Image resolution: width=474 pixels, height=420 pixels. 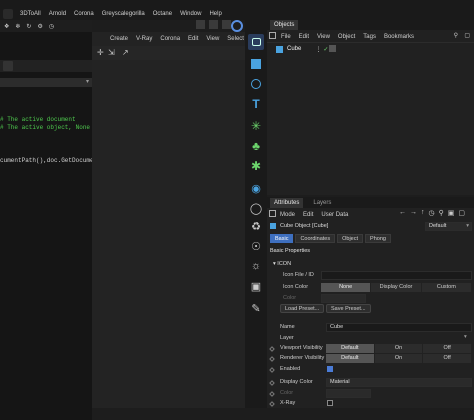 What do you see at coordinates (323, 37) in the screenshot?
I see `objects-menu-view: View` at bounding box center [323, 37].